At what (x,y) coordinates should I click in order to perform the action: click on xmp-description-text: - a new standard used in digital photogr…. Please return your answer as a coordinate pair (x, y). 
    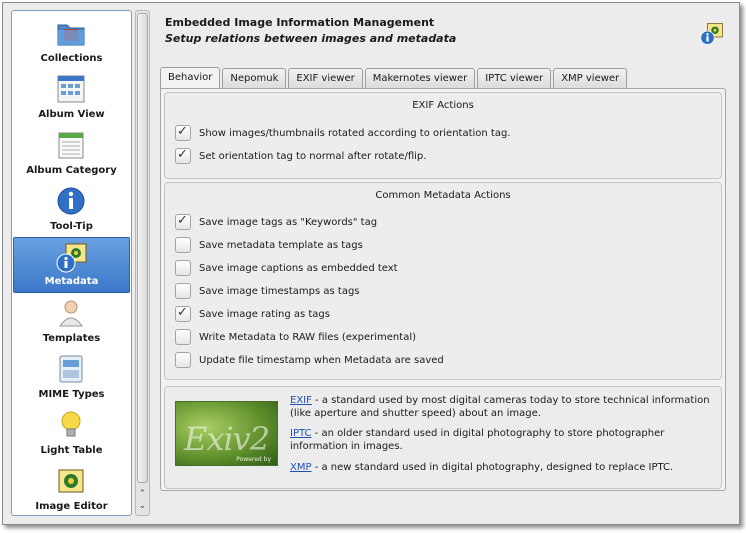
    Looking at the image, I should click on (492, 467).